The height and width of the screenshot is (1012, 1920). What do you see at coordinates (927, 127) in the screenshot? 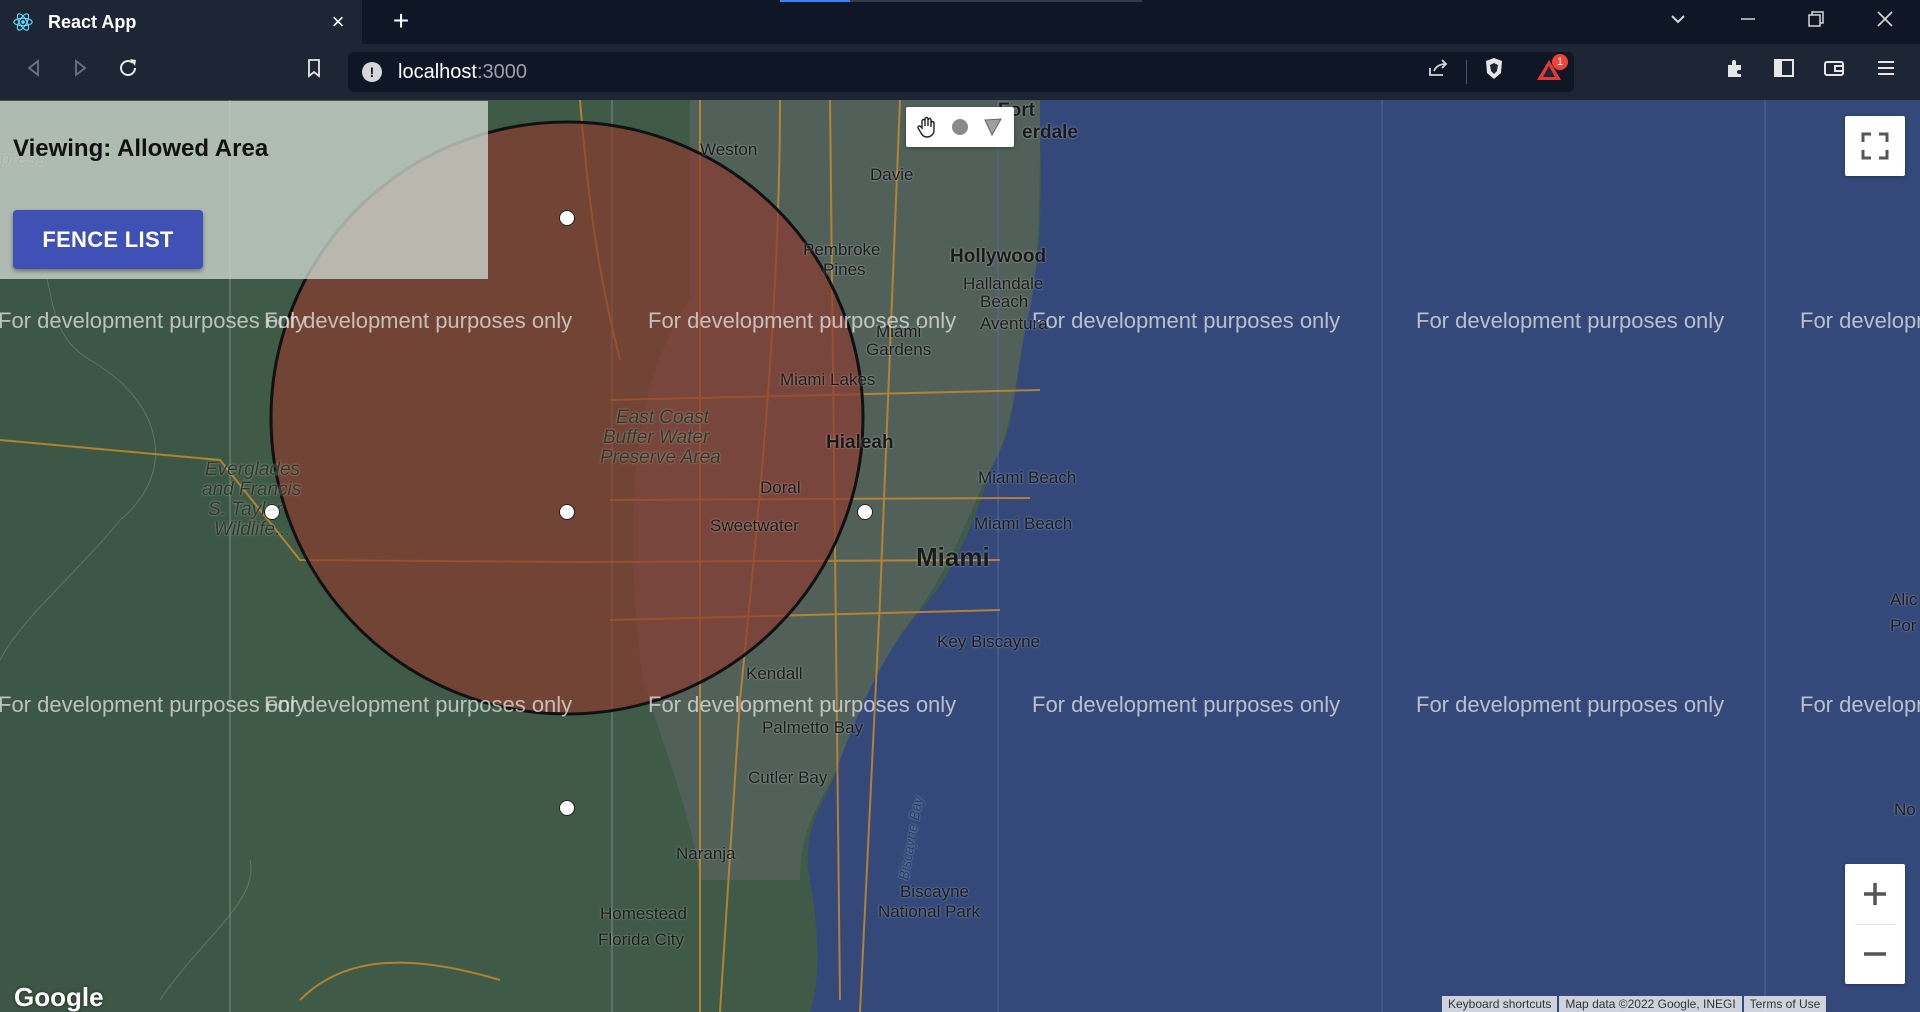
I see `hand-pan-icon` at bounding box center [927, 127].